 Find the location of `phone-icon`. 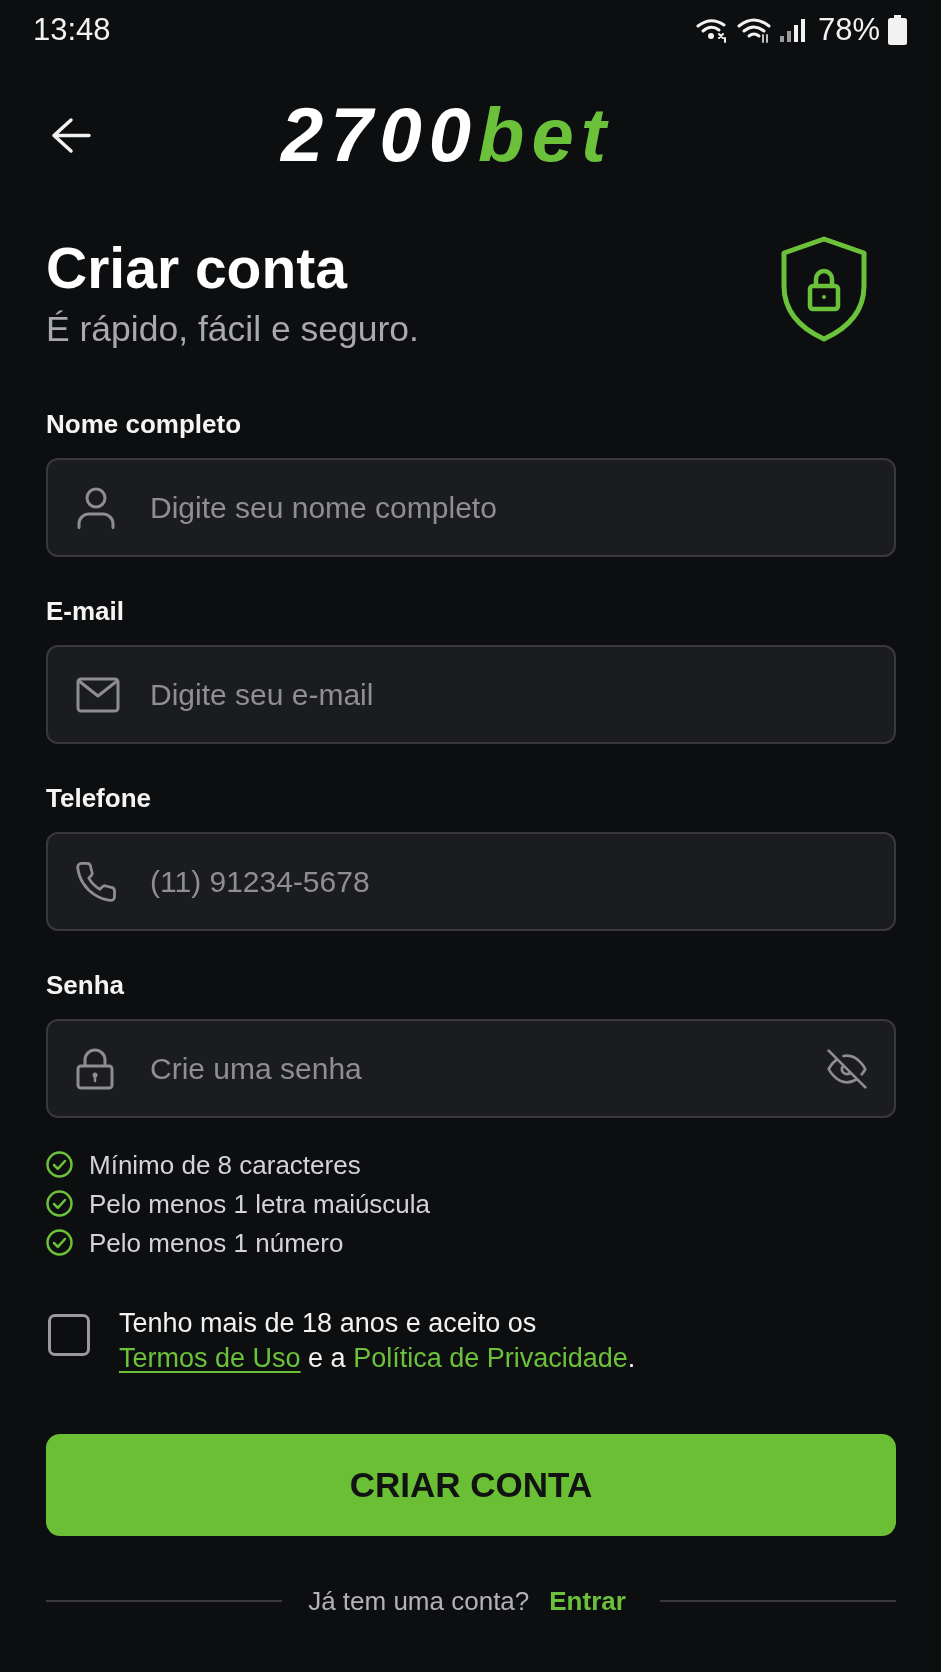

phone-icon is located at coordinates (96, 881).